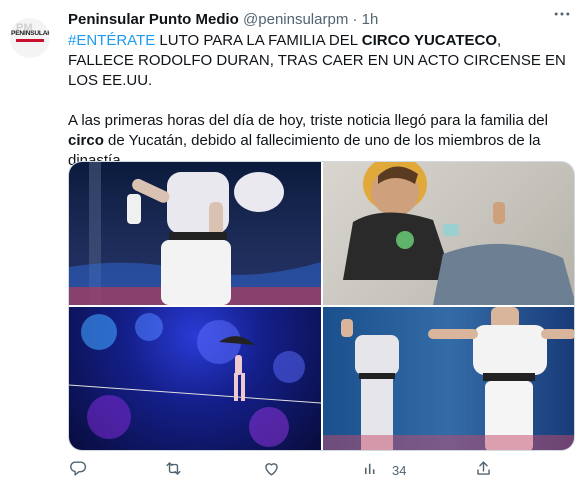  I want to click on young-man-portrait-photo, so click(448, 233).